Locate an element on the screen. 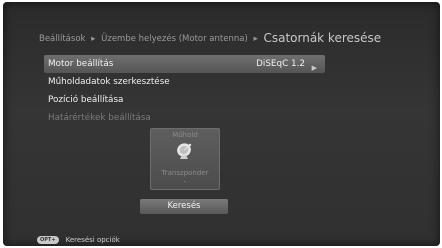  menu-item-label: Határértékek beállítása is located at coordinates (99, 118).